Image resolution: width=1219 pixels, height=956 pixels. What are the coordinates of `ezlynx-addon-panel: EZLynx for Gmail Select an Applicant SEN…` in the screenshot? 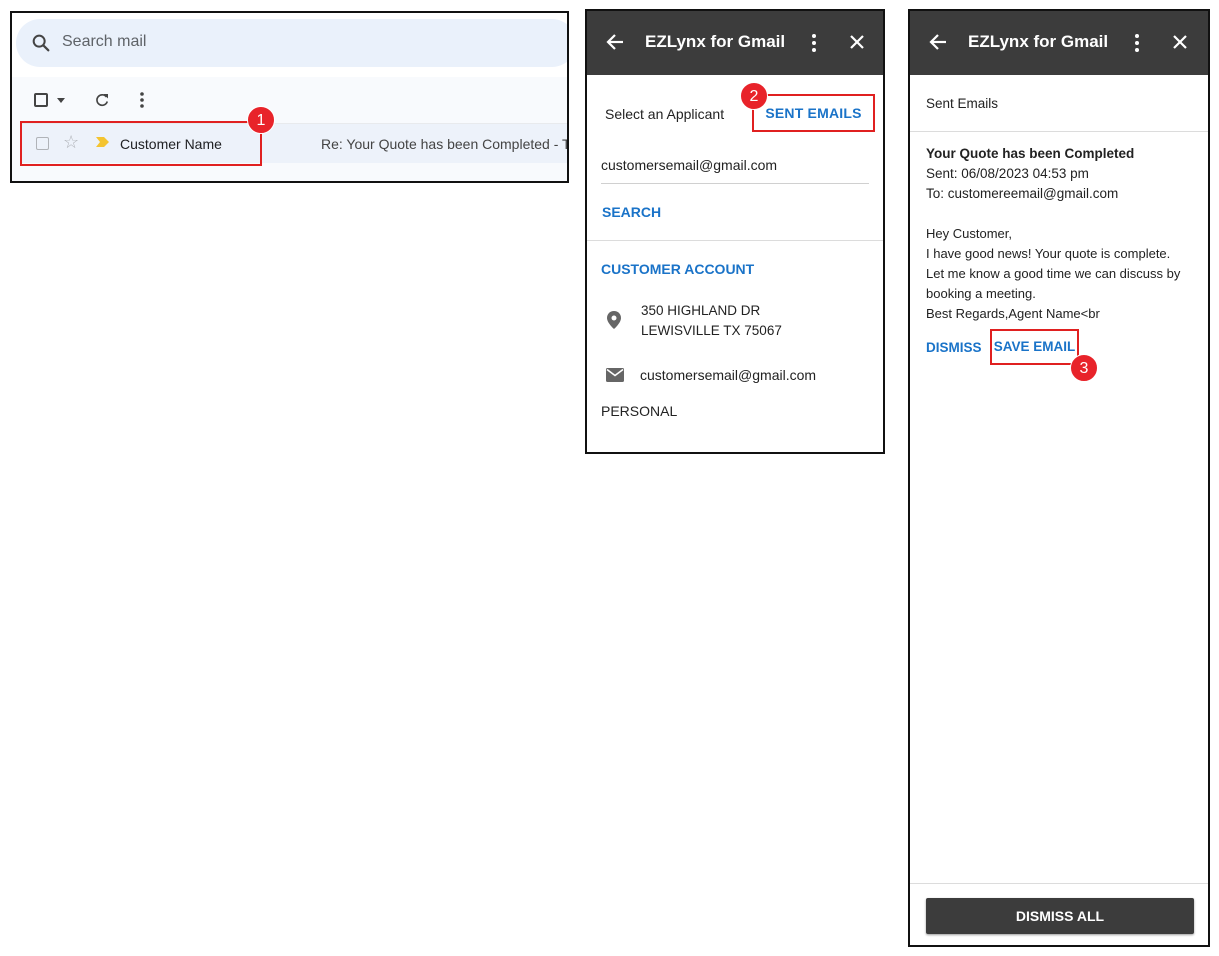 It's located at (735, 231).